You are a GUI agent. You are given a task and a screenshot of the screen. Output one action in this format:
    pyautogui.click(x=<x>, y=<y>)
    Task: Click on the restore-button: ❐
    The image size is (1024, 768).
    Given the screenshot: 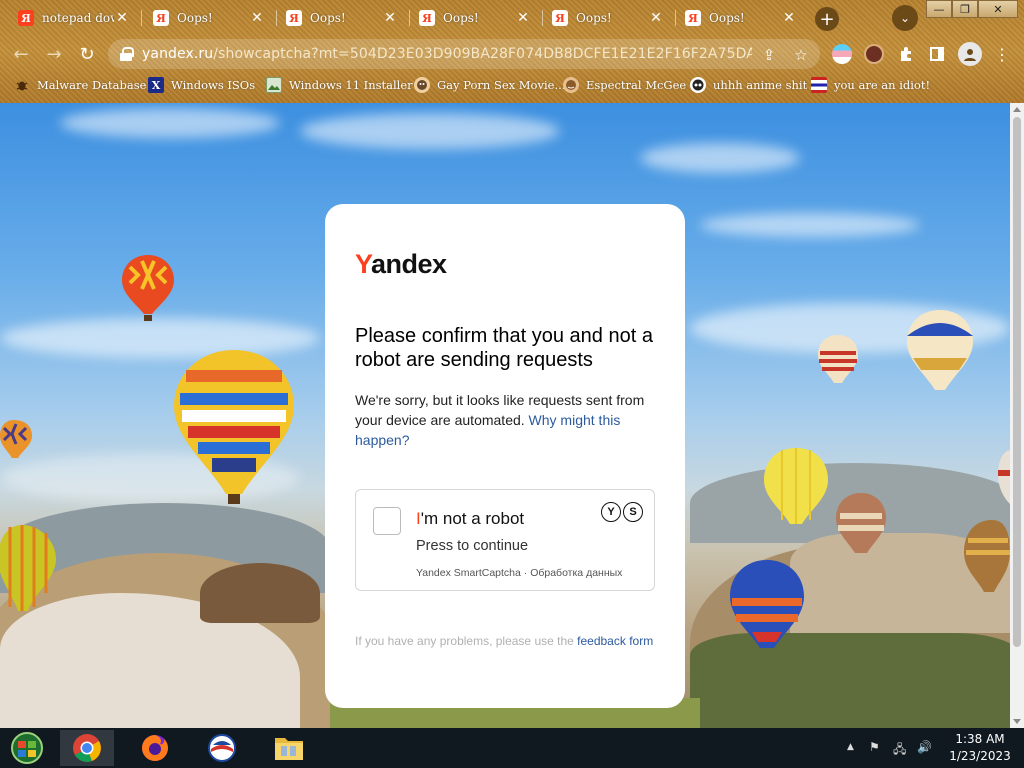 What is the action you would take?
    pyautogui.click(x=965, y=9)
    